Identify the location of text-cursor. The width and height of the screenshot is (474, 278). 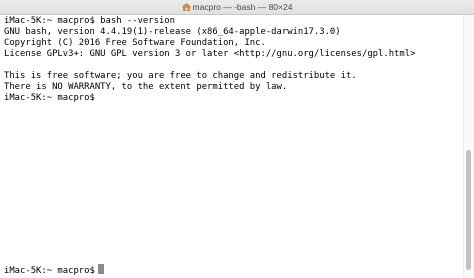
(100, 269).